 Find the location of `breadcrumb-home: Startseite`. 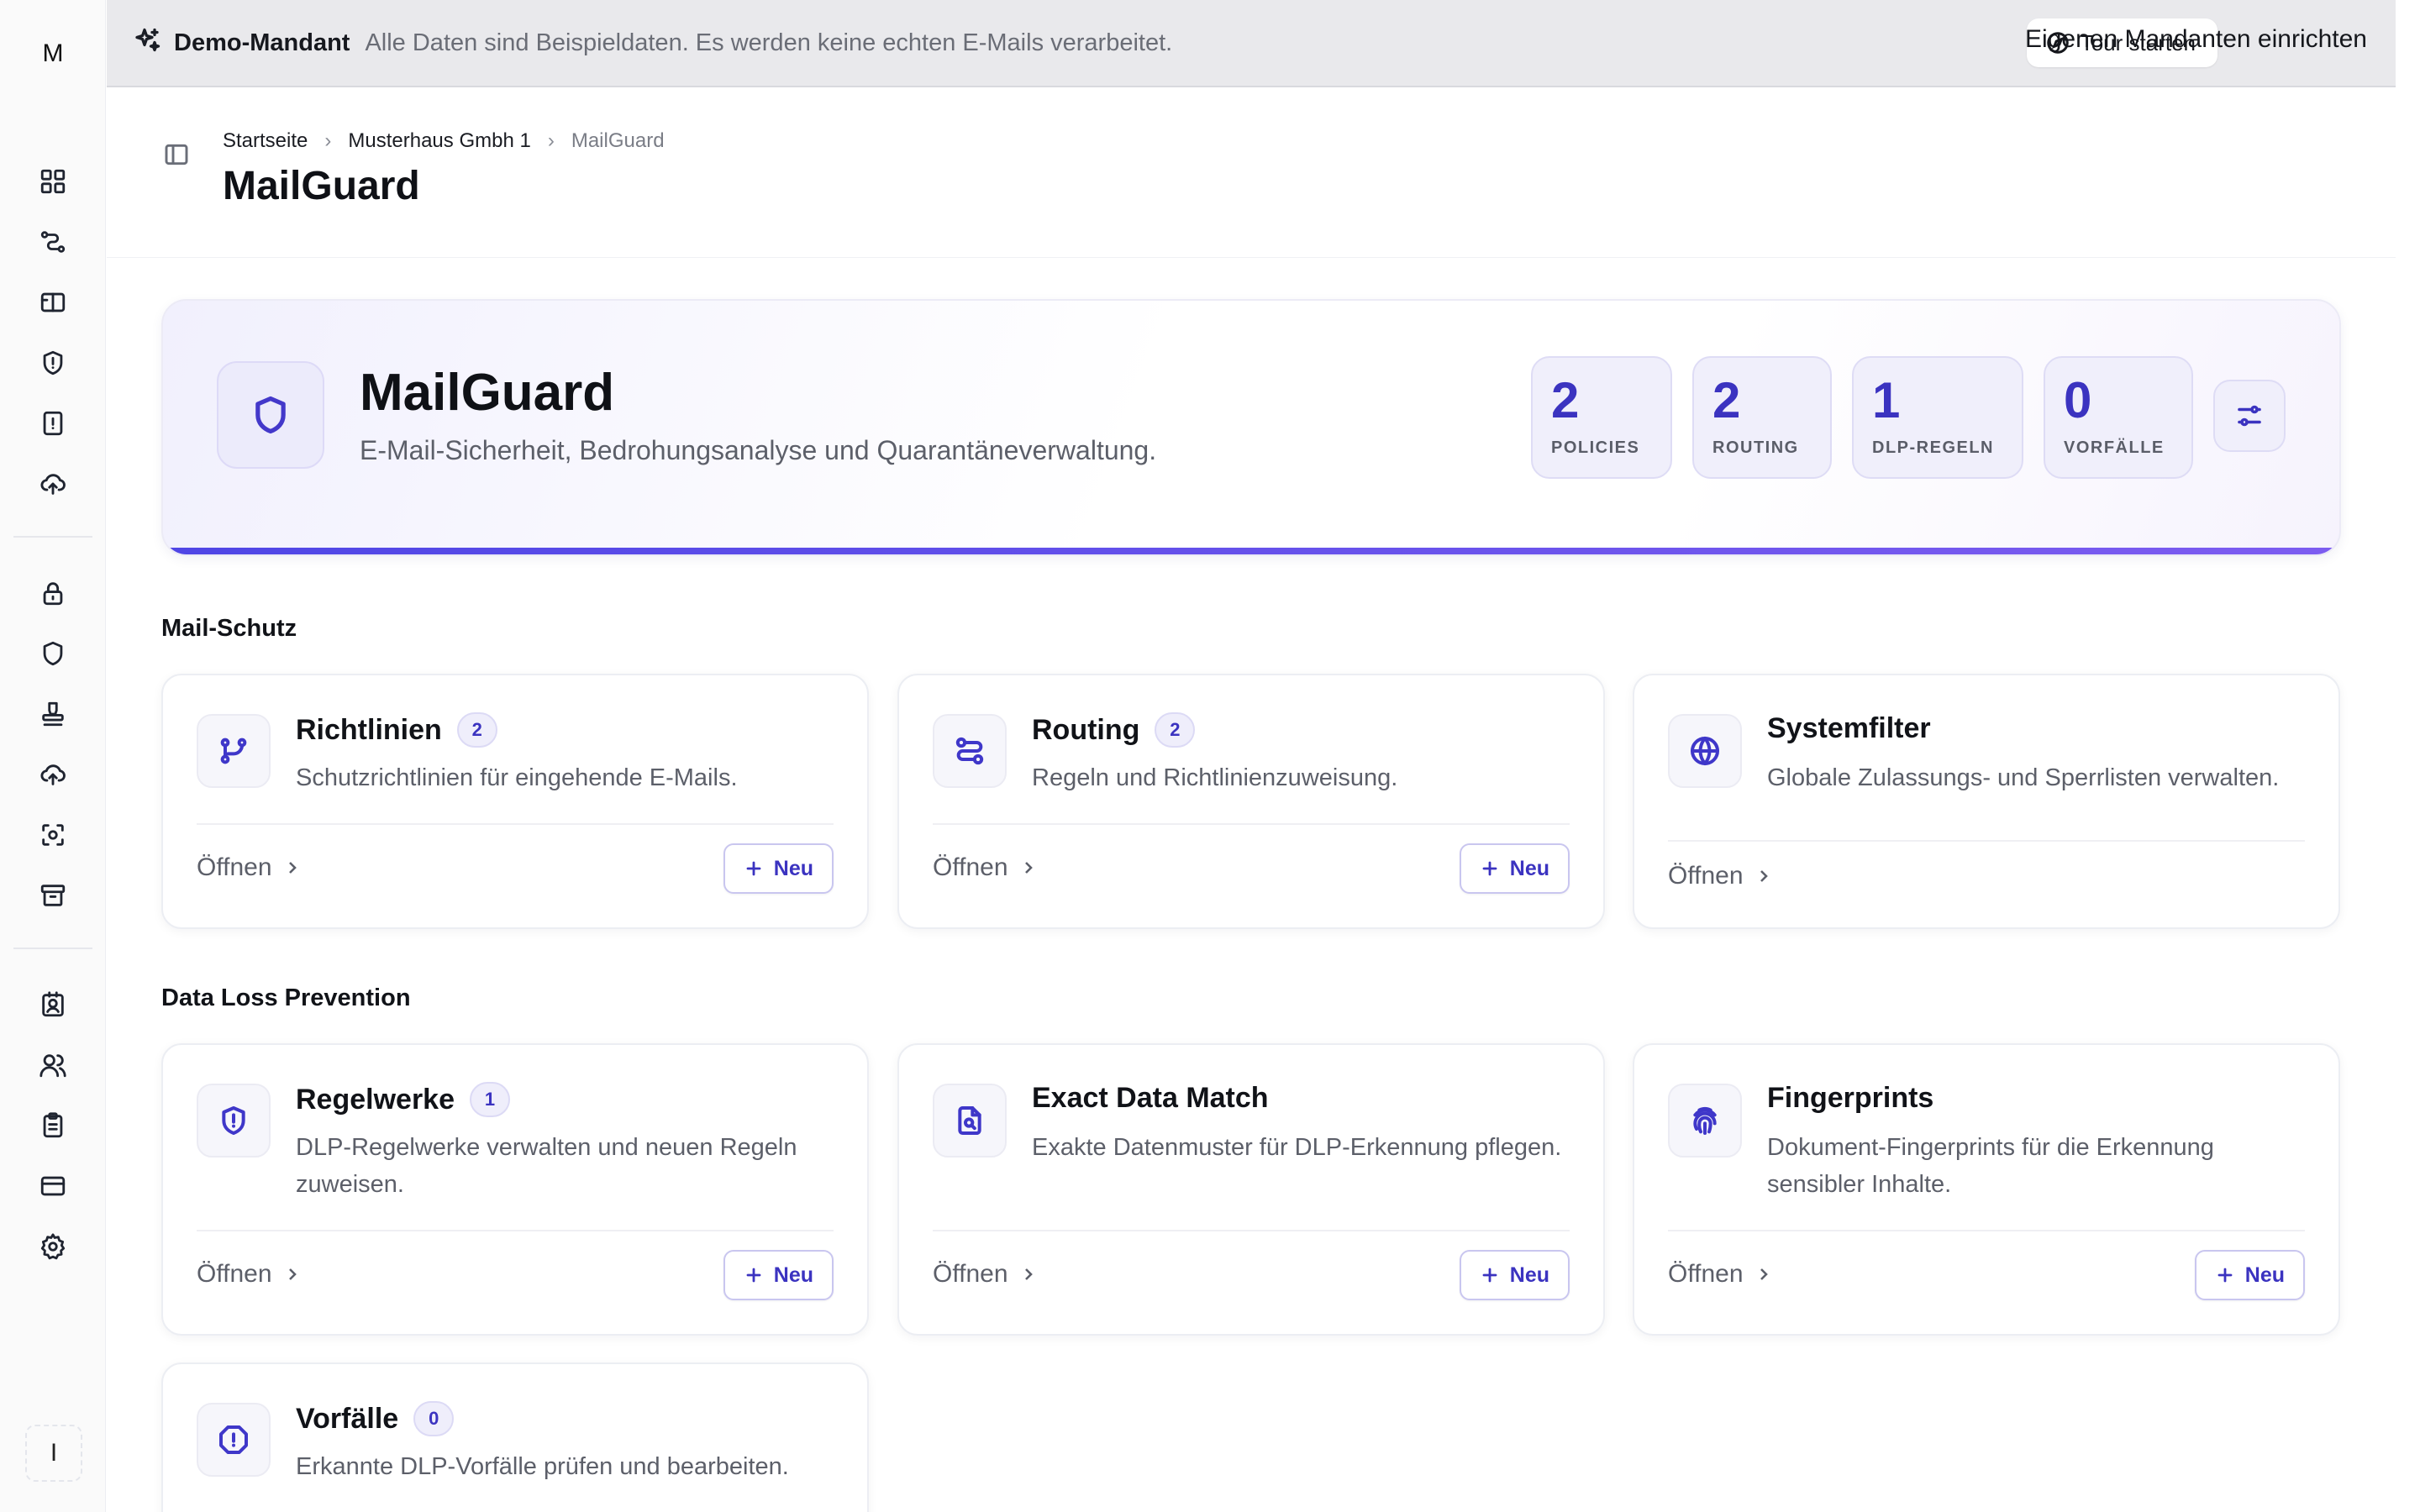

breadcrumb-home: Startseite is located at coordinates (265, 141).